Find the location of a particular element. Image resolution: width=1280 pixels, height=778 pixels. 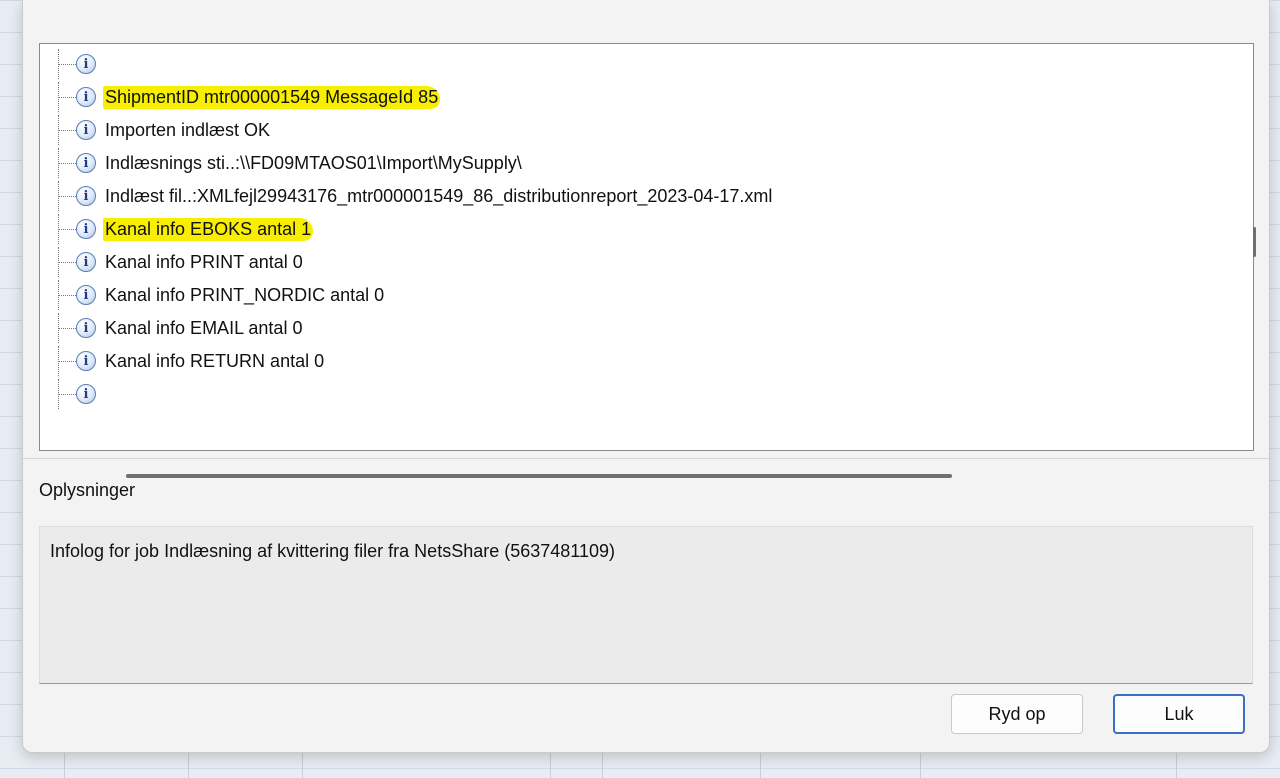

tree-item-label: Kanal info EBOKS antal 1 is located at coordinates (208, 229).